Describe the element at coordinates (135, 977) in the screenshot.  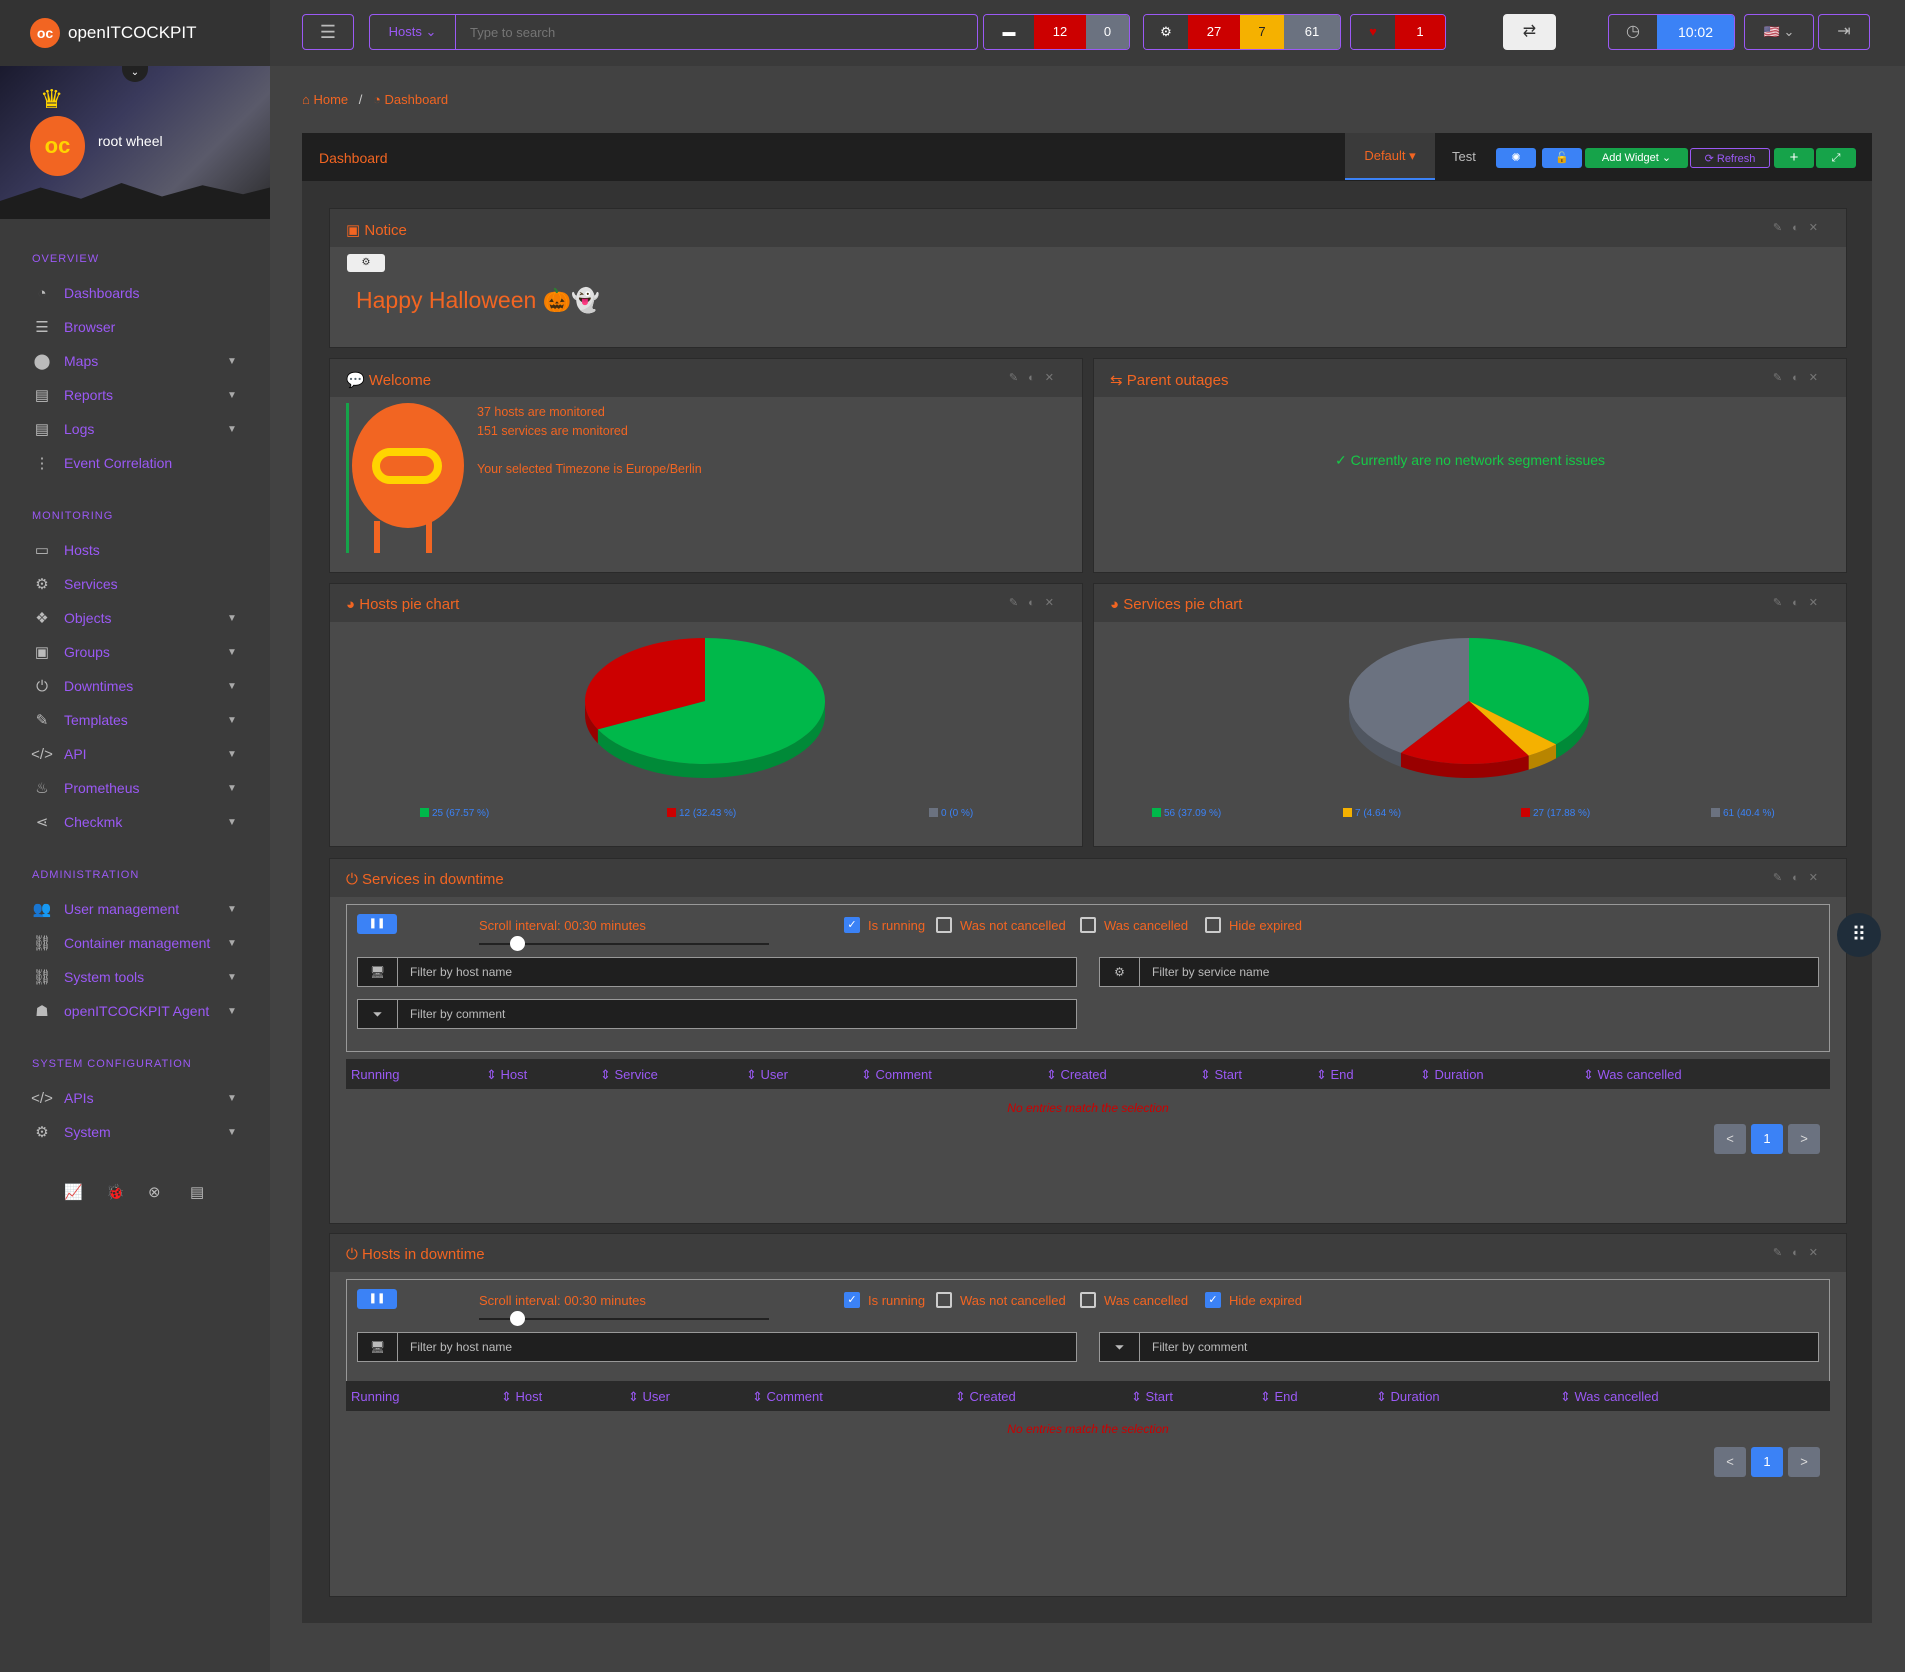
I see `sidebar-item-system-tools: ⛓ System tools ▼` at that location.